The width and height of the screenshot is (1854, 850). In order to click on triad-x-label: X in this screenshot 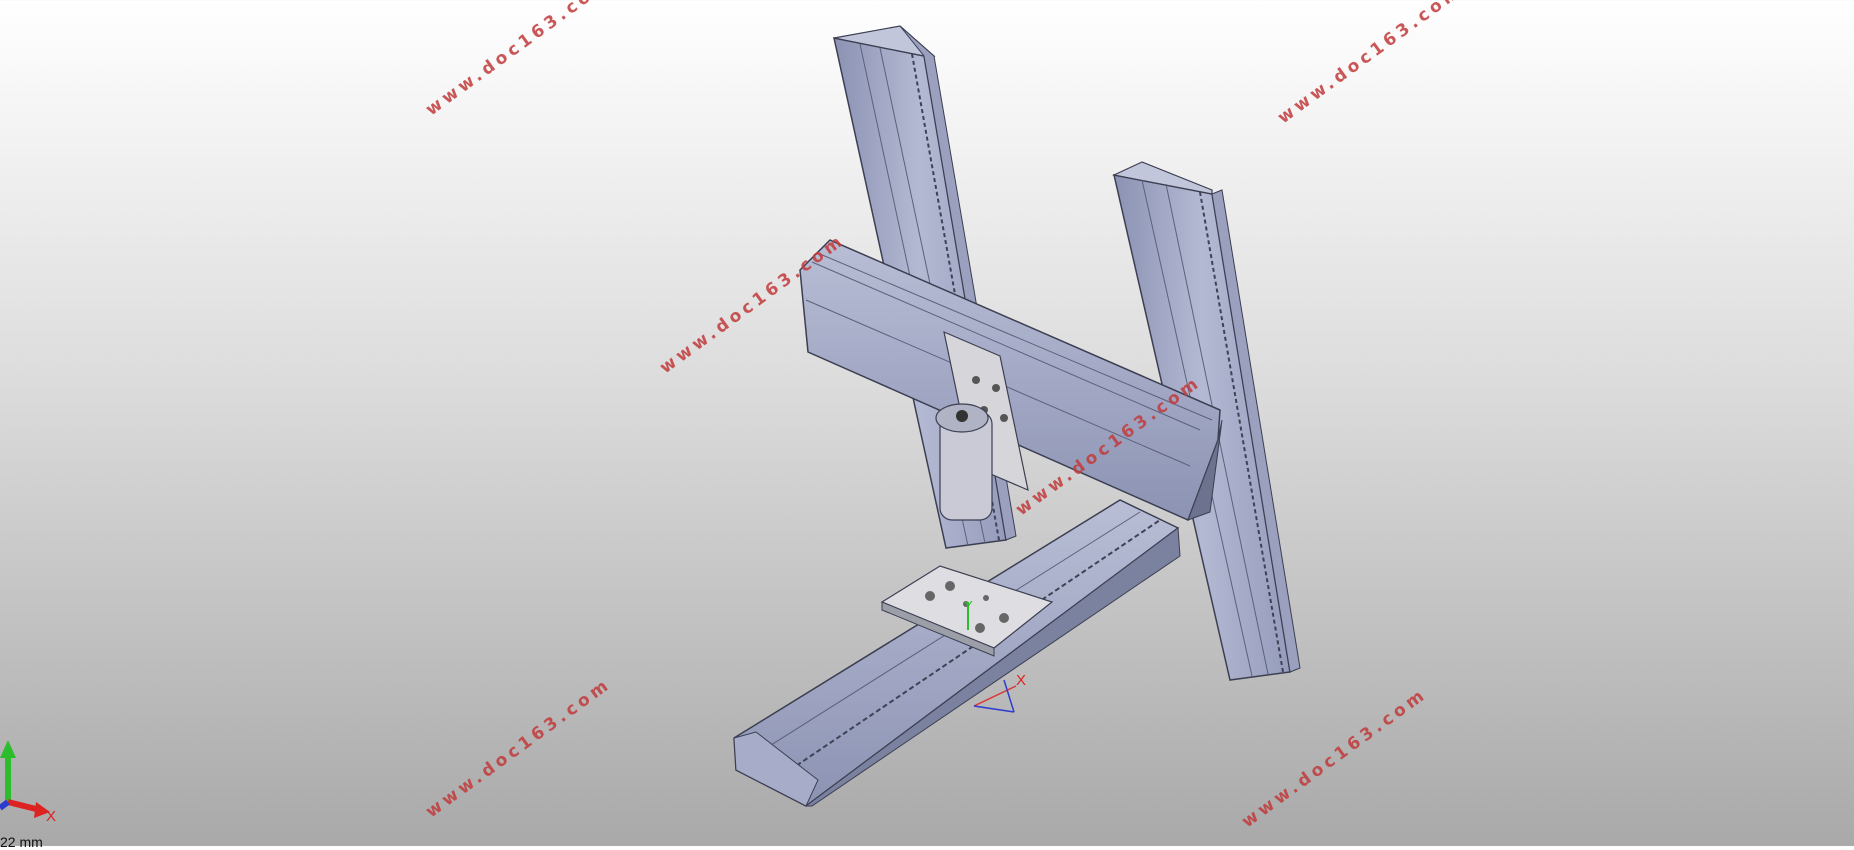, I will do `click(51, 816)`.